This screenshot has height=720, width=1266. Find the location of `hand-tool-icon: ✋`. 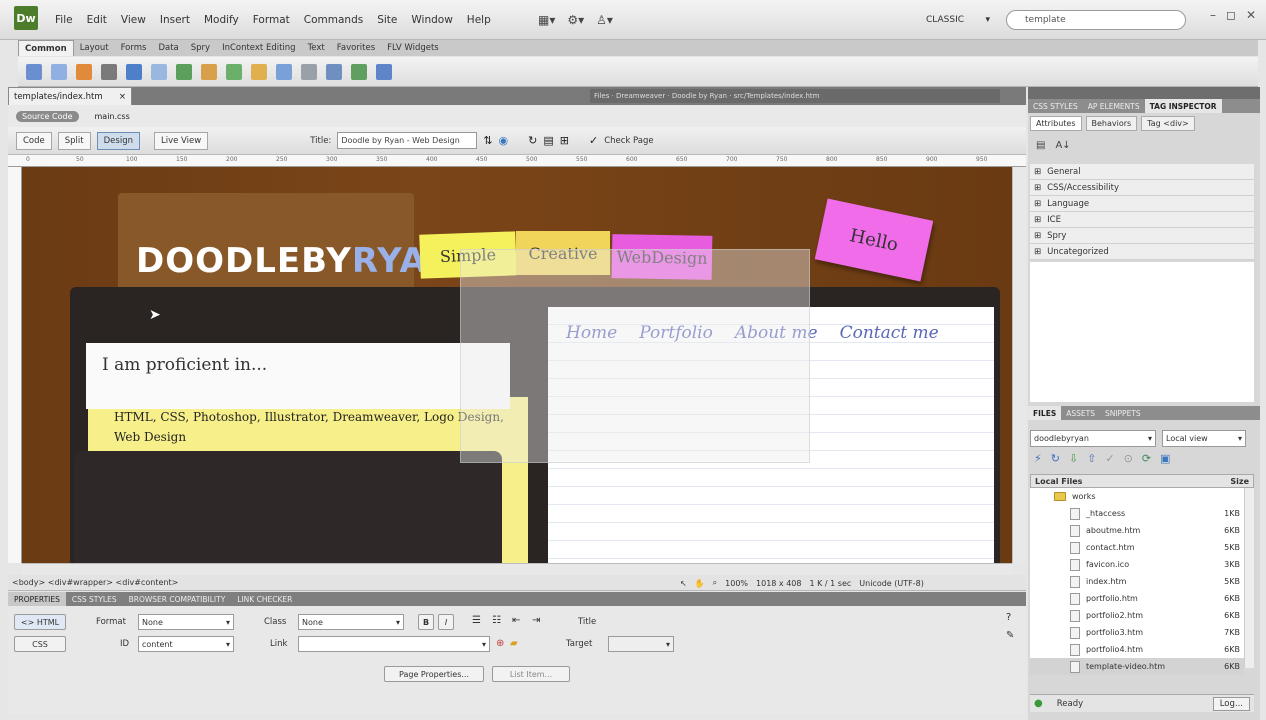

hand-tool-icon: ✋ is located at coordinates (700, 583).